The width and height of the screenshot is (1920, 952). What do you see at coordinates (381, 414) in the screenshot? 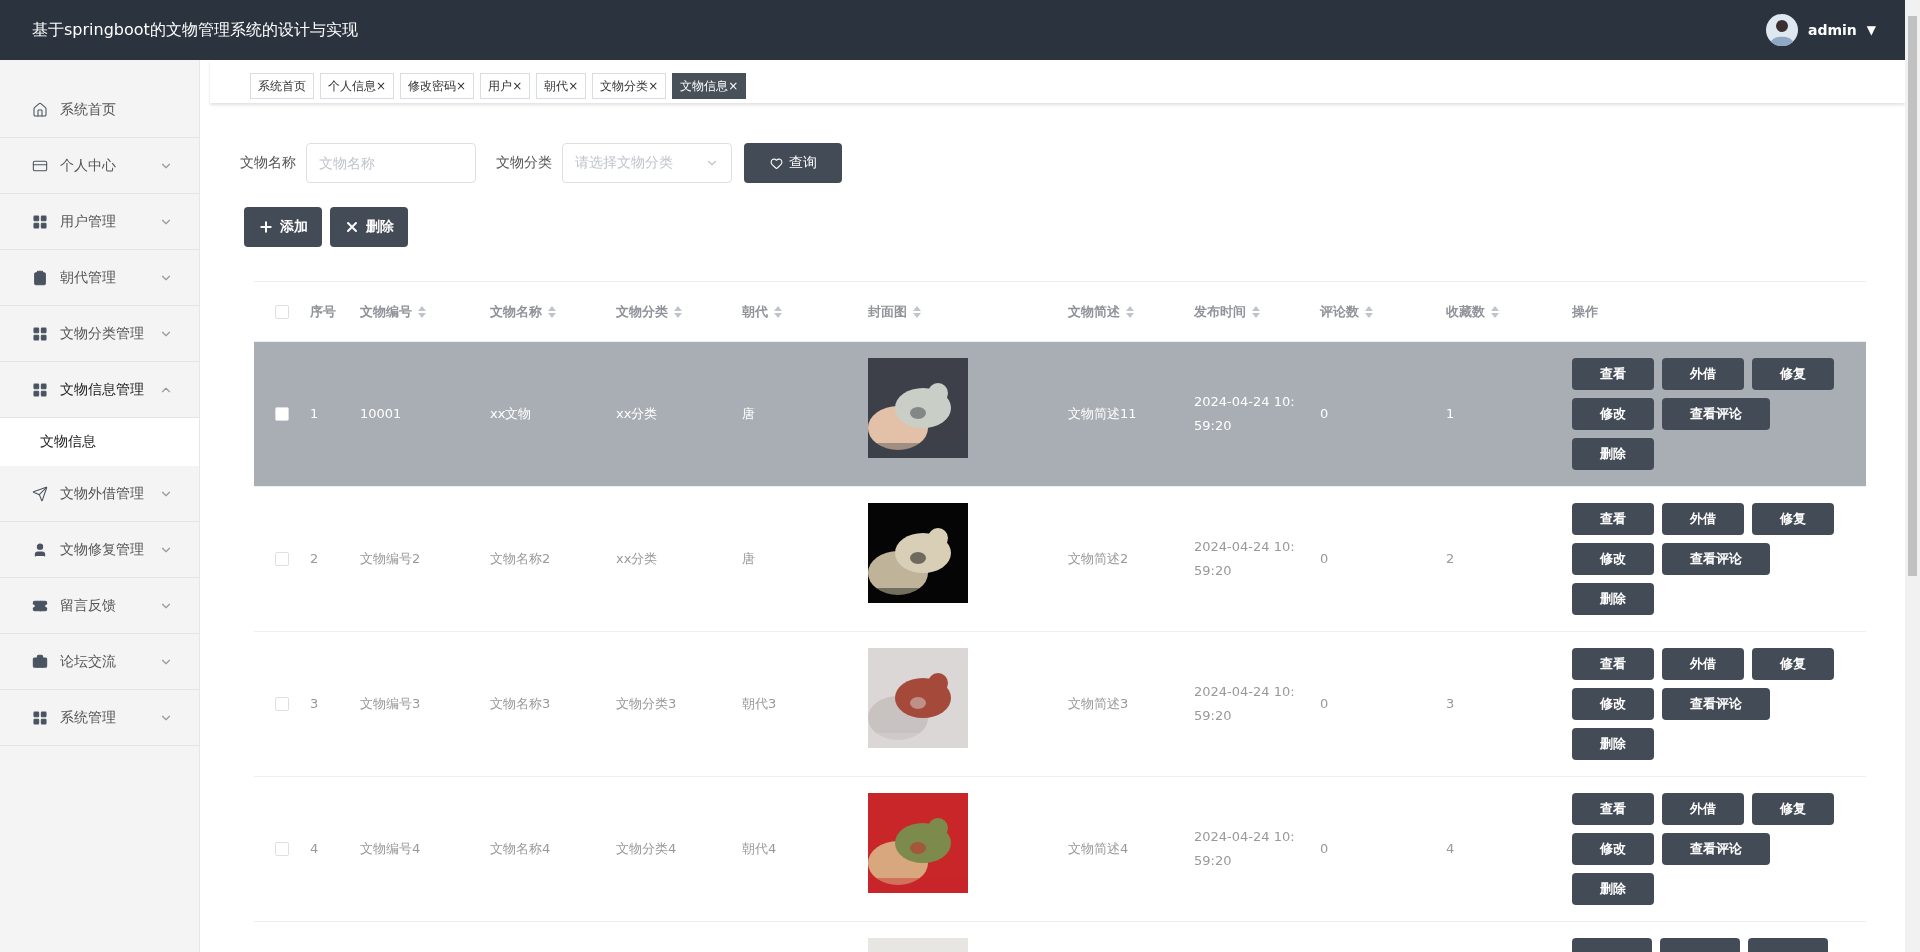
I see `table-cell-text: 10001` at bounding box center [381, 414].